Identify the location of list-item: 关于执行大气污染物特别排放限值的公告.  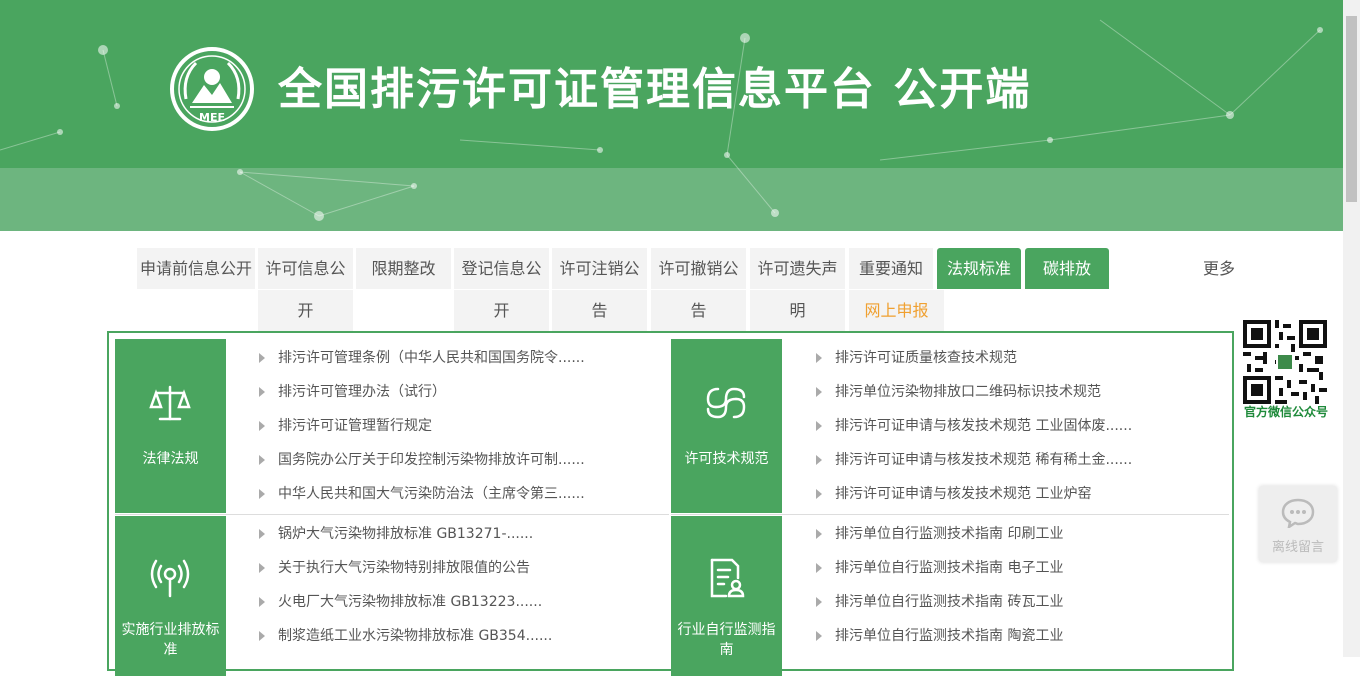
(404, 568).